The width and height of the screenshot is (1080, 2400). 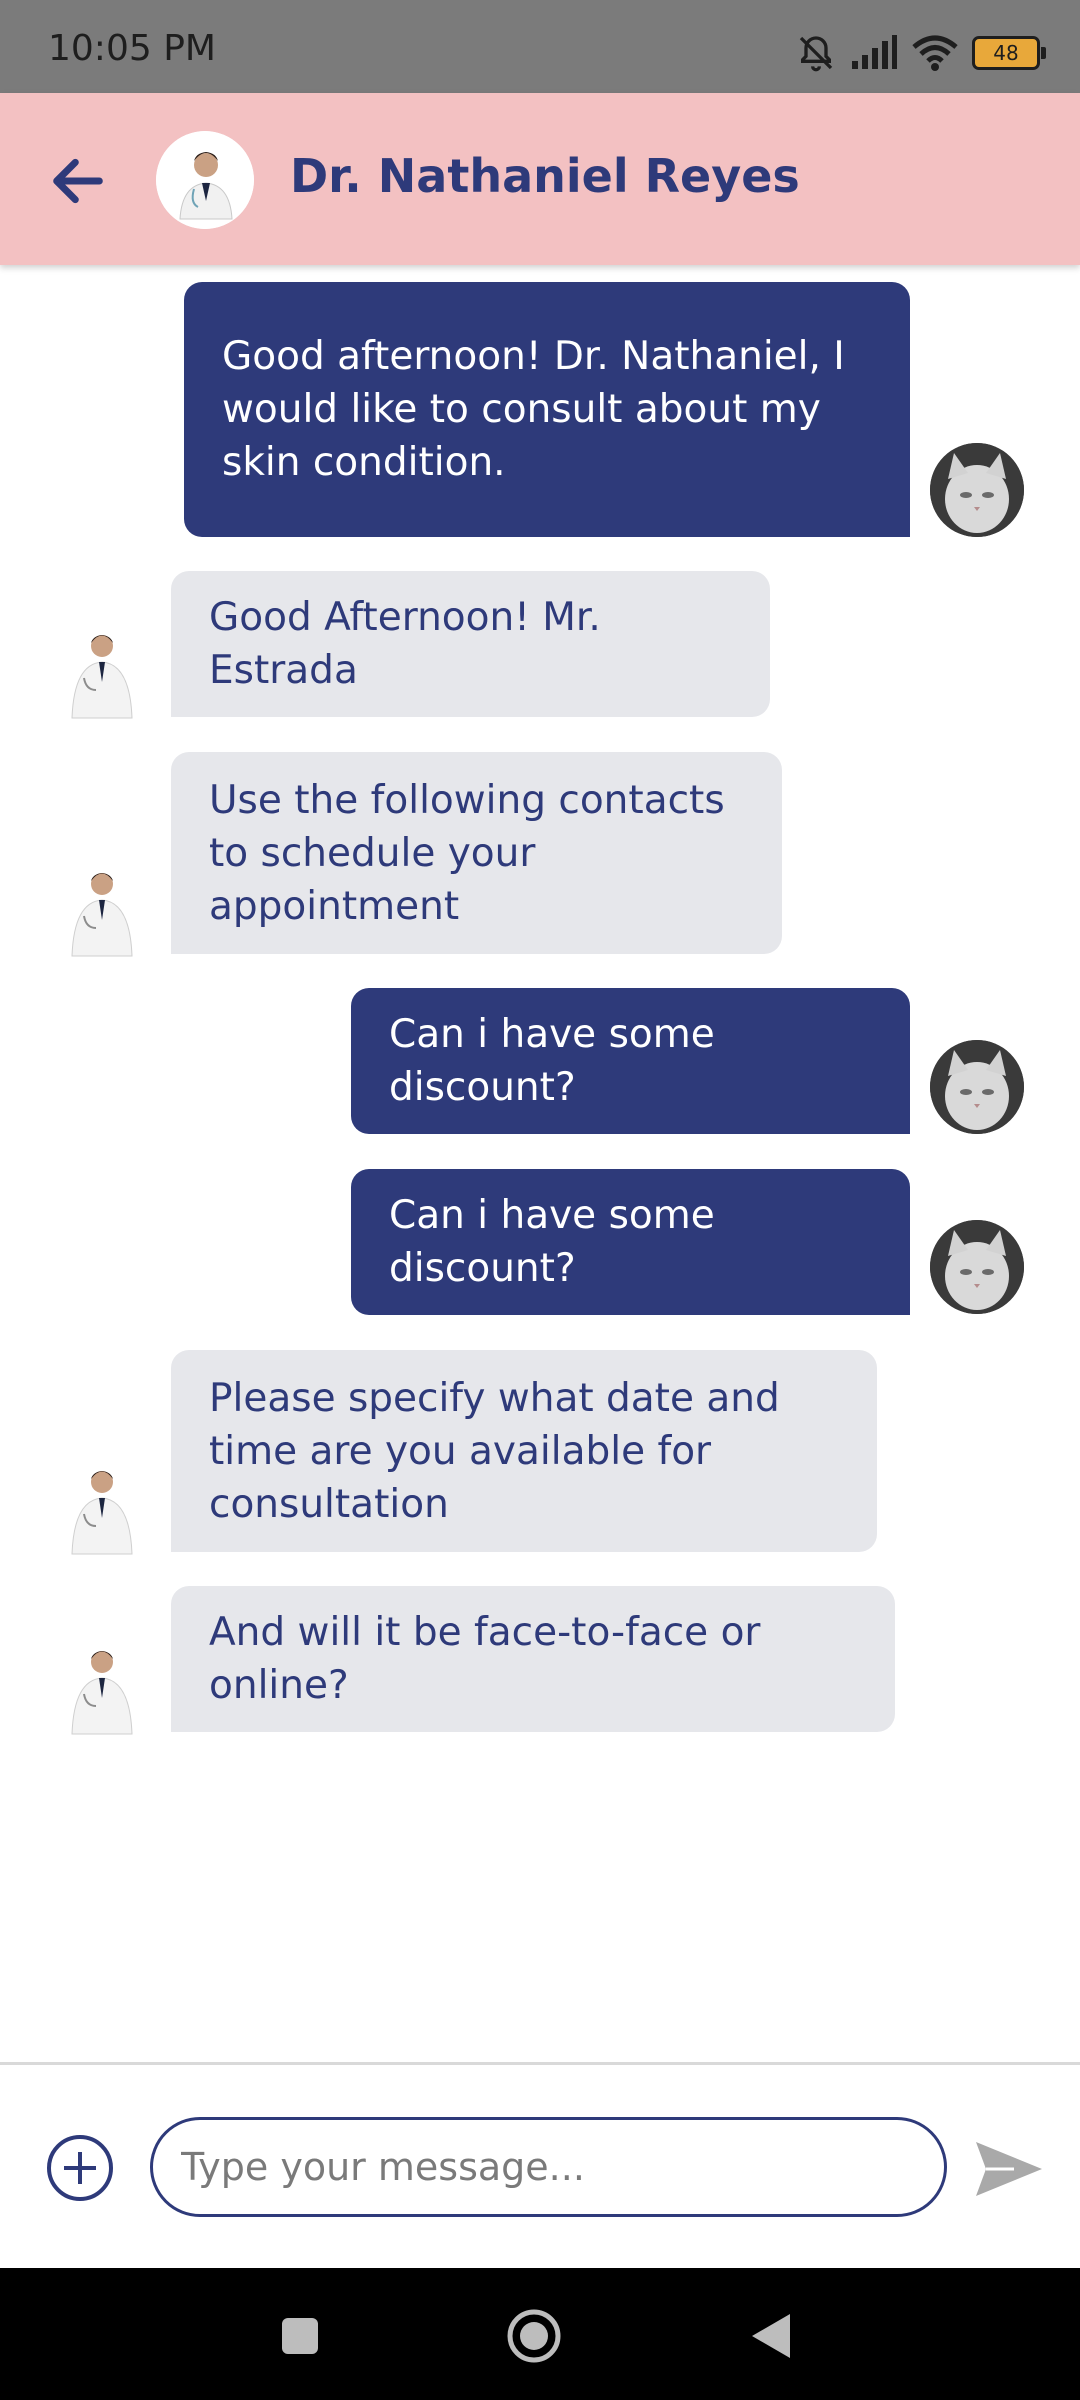 I want to click on battery-icon: 48, so click(x=1009, y=53).